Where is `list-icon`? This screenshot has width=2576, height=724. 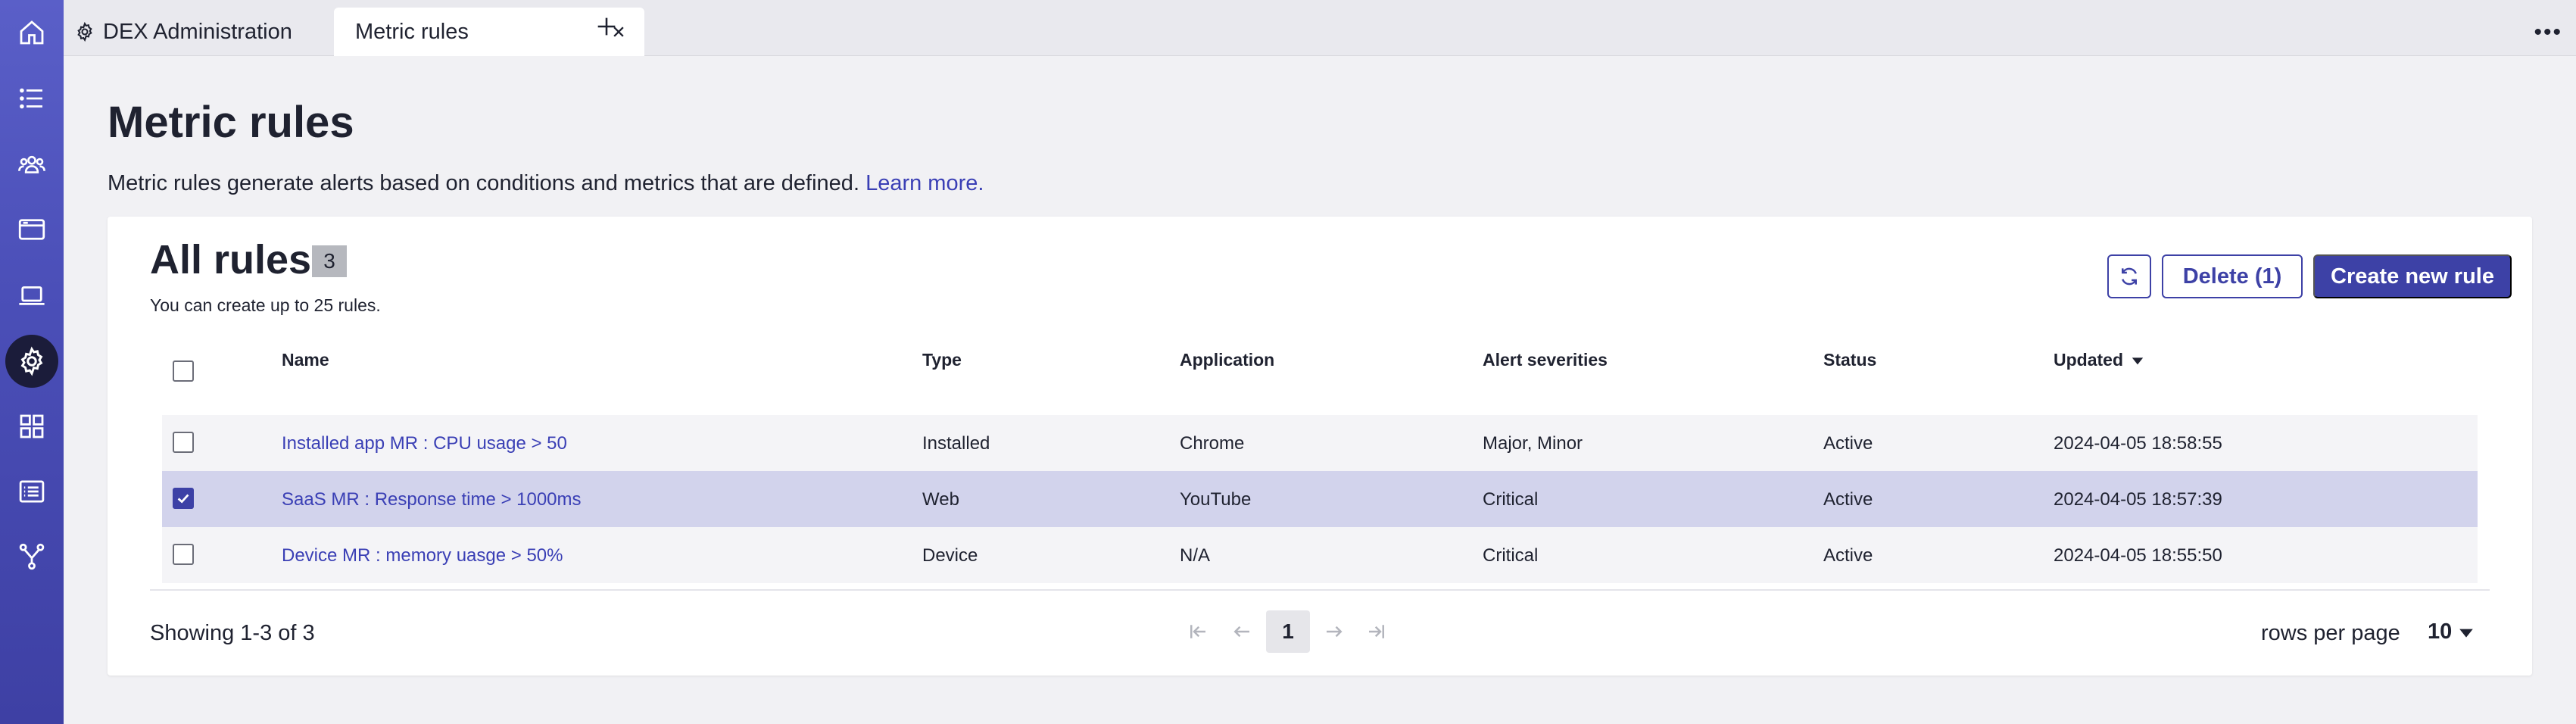 list-icon is located at coordinates (31, 99).